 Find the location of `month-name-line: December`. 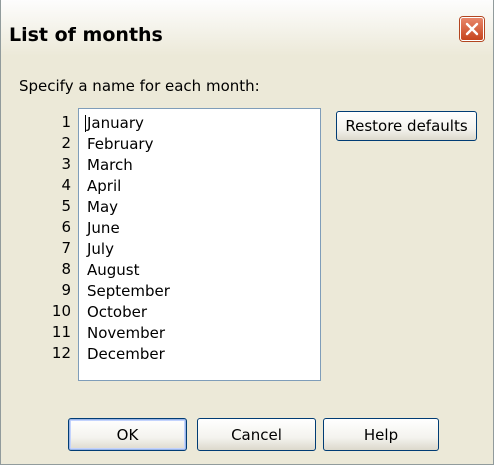

month-name-line: December is located at coordinates (203, 354).